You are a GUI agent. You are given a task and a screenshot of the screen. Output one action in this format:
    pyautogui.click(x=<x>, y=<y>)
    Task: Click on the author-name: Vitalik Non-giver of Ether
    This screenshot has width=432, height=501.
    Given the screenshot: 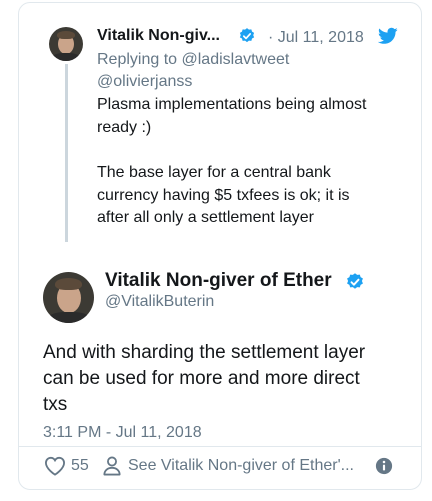 What is the action you would take?
    pyautogui.click(x=218, y=281)
    